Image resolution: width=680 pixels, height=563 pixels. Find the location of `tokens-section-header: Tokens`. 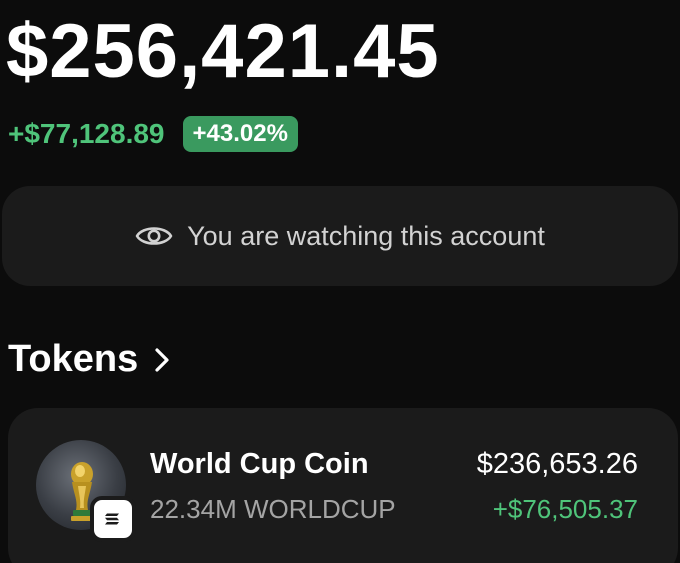

tokens-section-header: Tokens is located at coordinates (89, 359).